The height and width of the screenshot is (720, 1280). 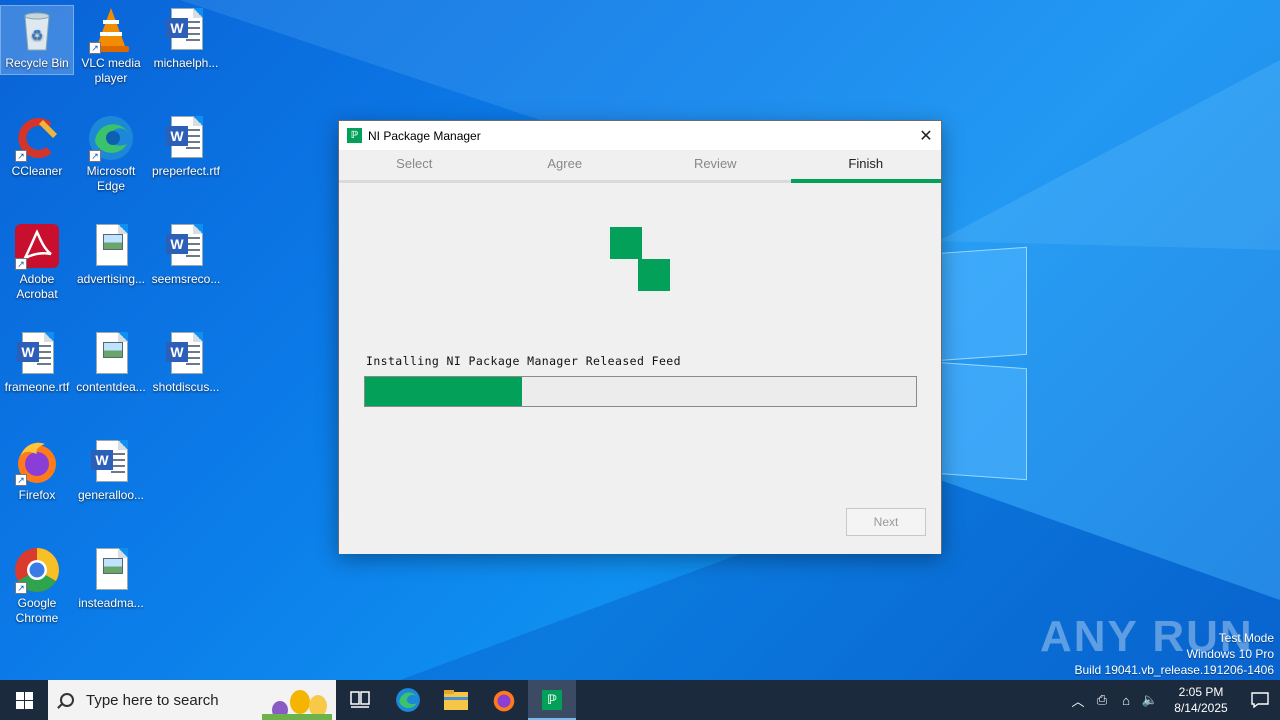 I want to click on desktop-icon-vlc: ↗ VLC media player, so click(x=111, y=46).